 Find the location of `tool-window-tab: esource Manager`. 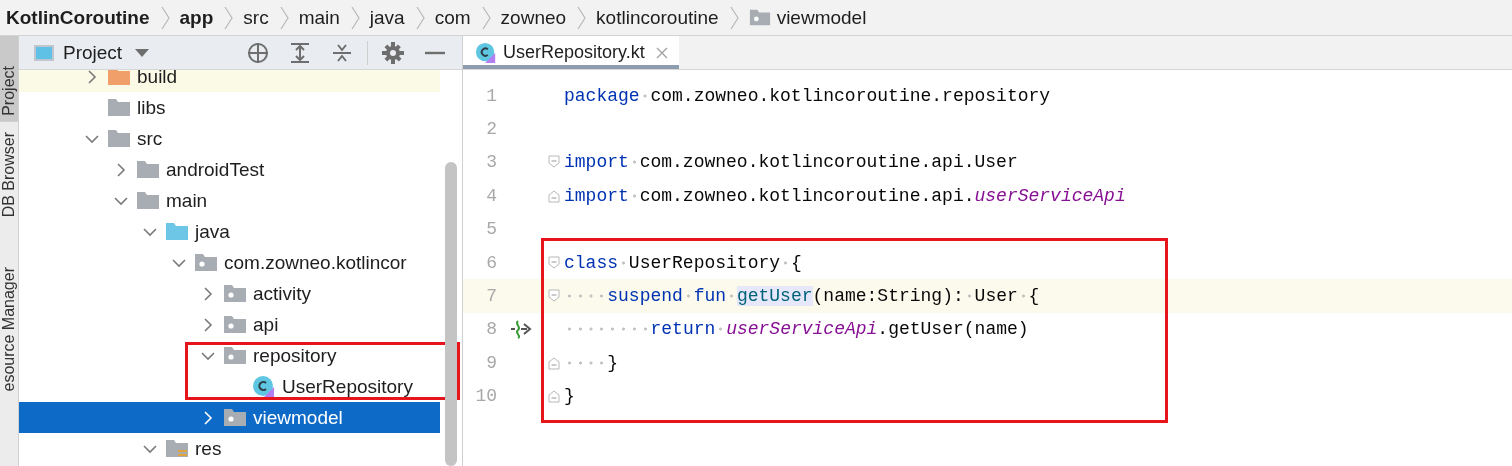

tool-window-tab: esource Manager is located at coordinates (9, 344).